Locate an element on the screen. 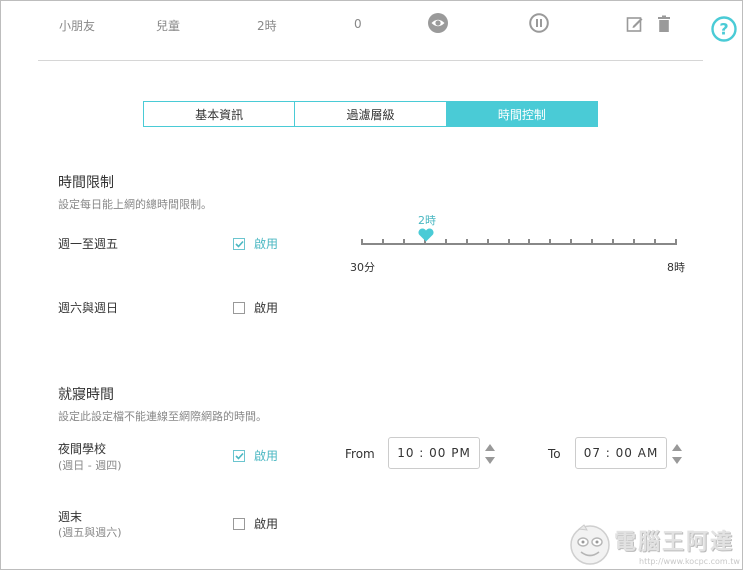  tab-filter-level: 過濾層級 is located at coordinates (370, 114).